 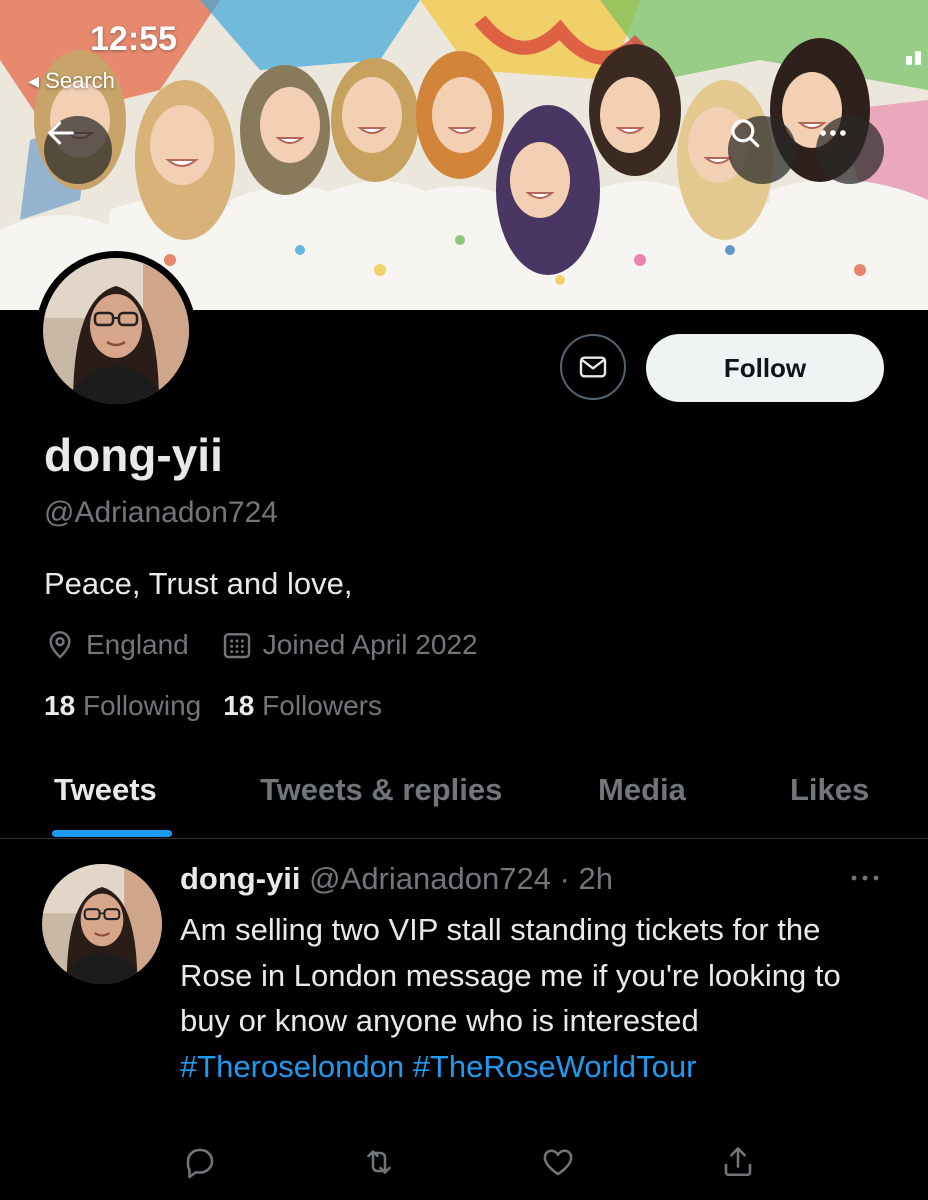 What do you see at coordinates (745, 133) in the screenshot?
I see `search-icon` at bounding box center [745, 133].